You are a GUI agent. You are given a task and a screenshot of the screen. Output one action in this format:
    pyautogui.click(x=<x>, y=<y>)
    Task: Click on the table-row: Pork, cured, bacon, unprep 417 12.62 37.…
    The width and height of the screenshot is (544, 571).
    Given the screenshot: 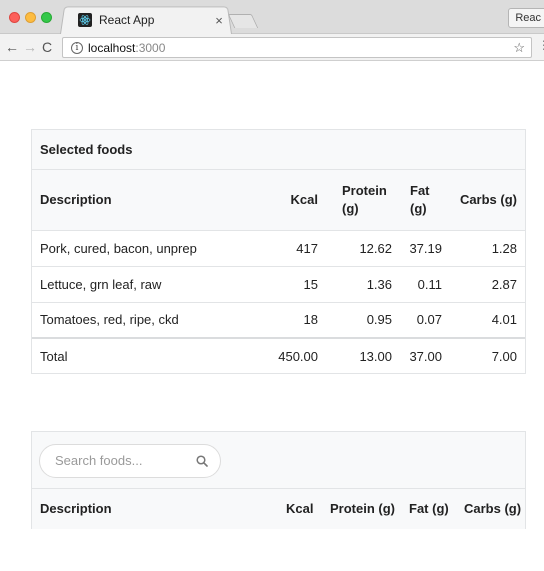 What is the action you would take?
    pyautogui.click(x=278, y=247)
    